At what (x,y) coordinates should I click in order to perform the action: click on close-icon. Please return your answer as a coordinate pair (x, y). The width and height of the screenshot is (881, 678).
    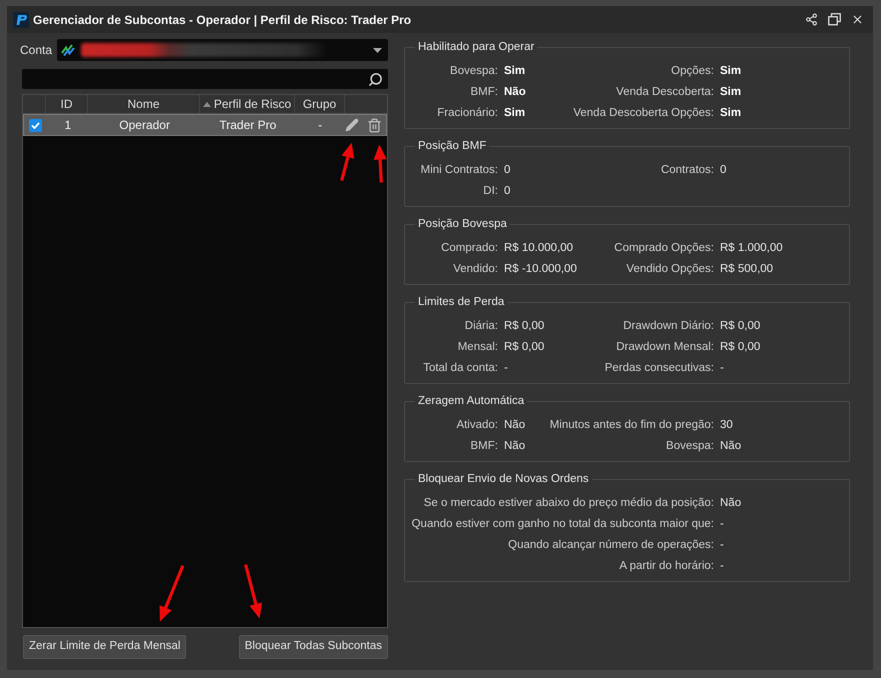
    Looking at the image, I should click on (857, 19).